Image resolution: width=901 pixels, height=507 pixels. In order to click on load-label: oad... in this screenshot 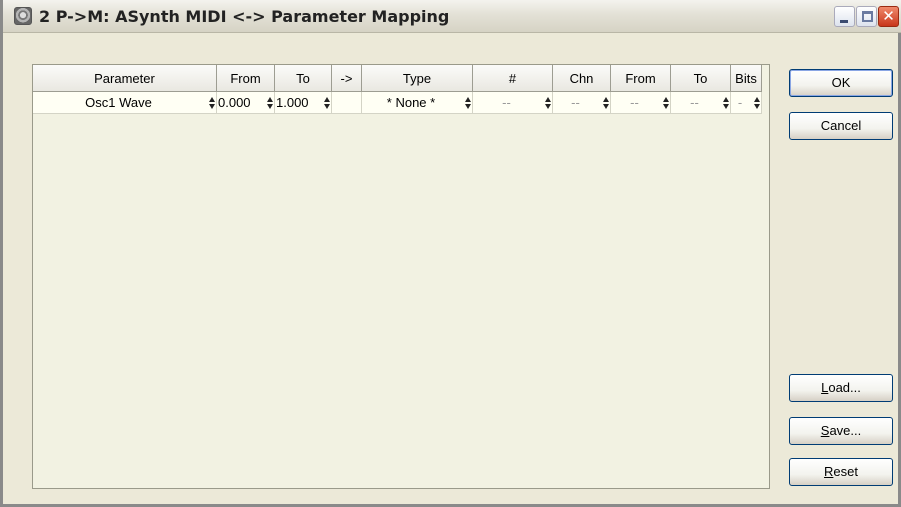, I will do `click(844, 387)`.